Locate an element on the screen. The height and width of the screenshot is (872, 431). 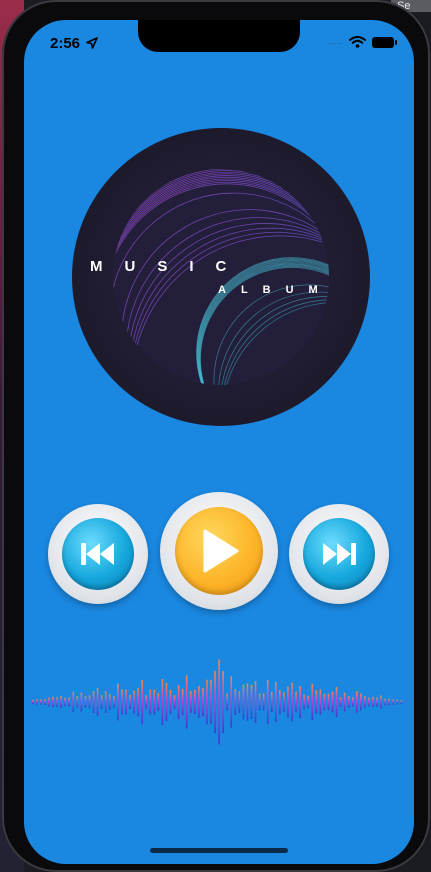
location-arrow-icon is located at coordinates (92, 43).